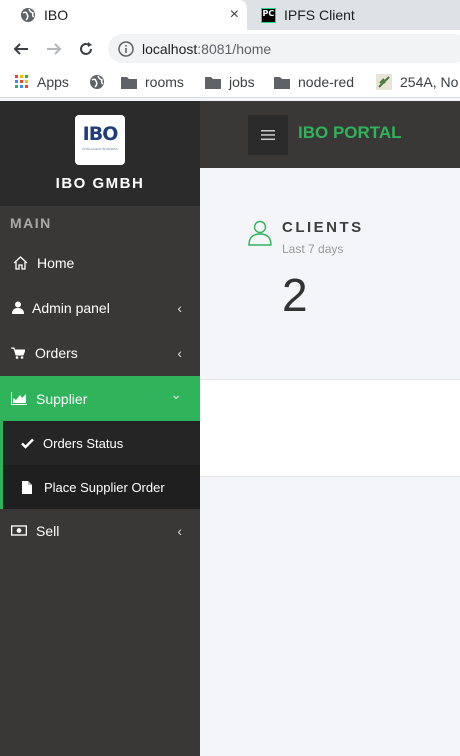  What do you see at coordinates (48, 530) in the screenshot?
I see `sidebar-item-label: Sell` at bounding box center [48, 530].